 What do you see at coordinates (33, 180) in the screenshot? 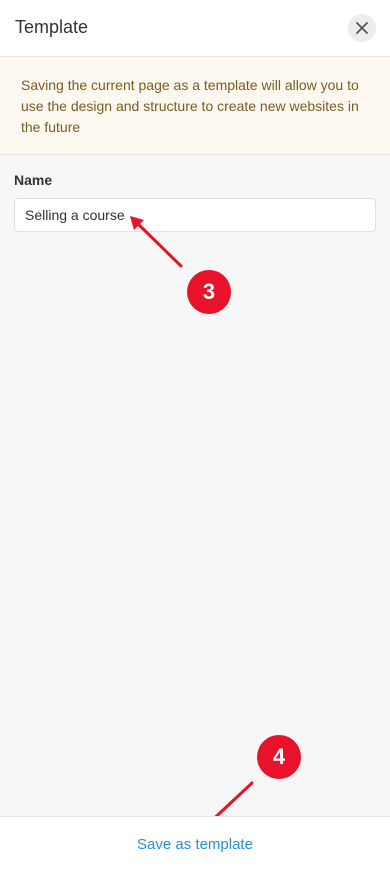
I see `name-label: Name` at bounding box center [33, 180].